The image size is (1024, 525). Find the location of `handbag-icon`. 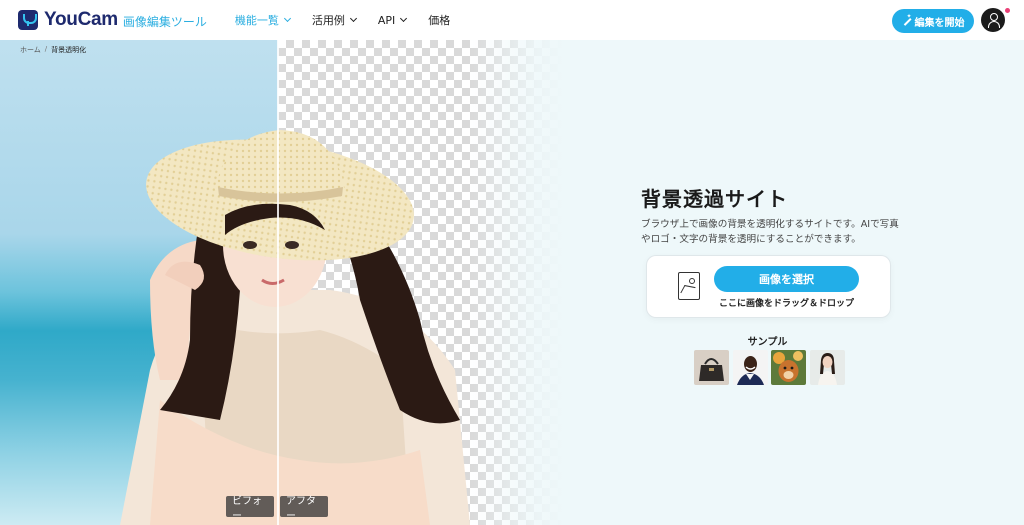

handbag-icon is located at coordinates (711, 367).